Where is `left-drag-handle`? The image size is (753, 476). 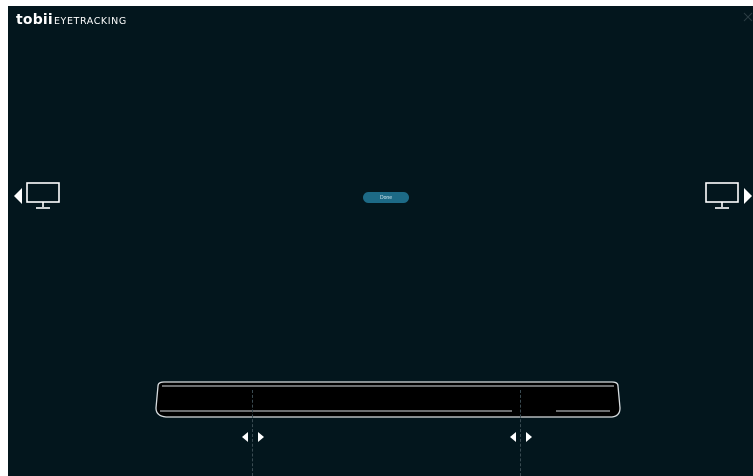
left-drag-handle is located at coordinates (253, 437).